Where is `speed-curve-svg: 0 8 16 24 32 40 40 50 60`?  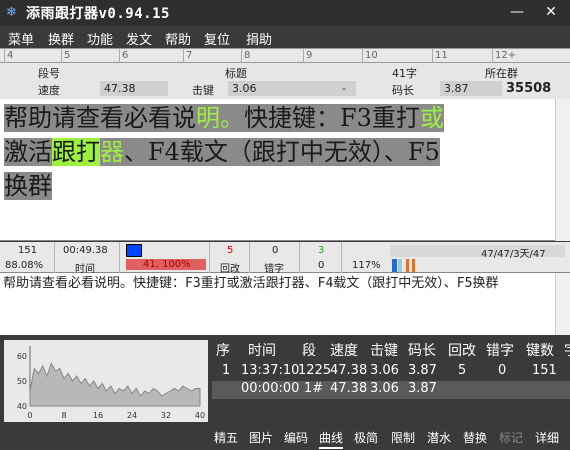
speed-curve-svg: 0 8 16 24 32 40 40 50 60 is located at coordinates (111, 383).